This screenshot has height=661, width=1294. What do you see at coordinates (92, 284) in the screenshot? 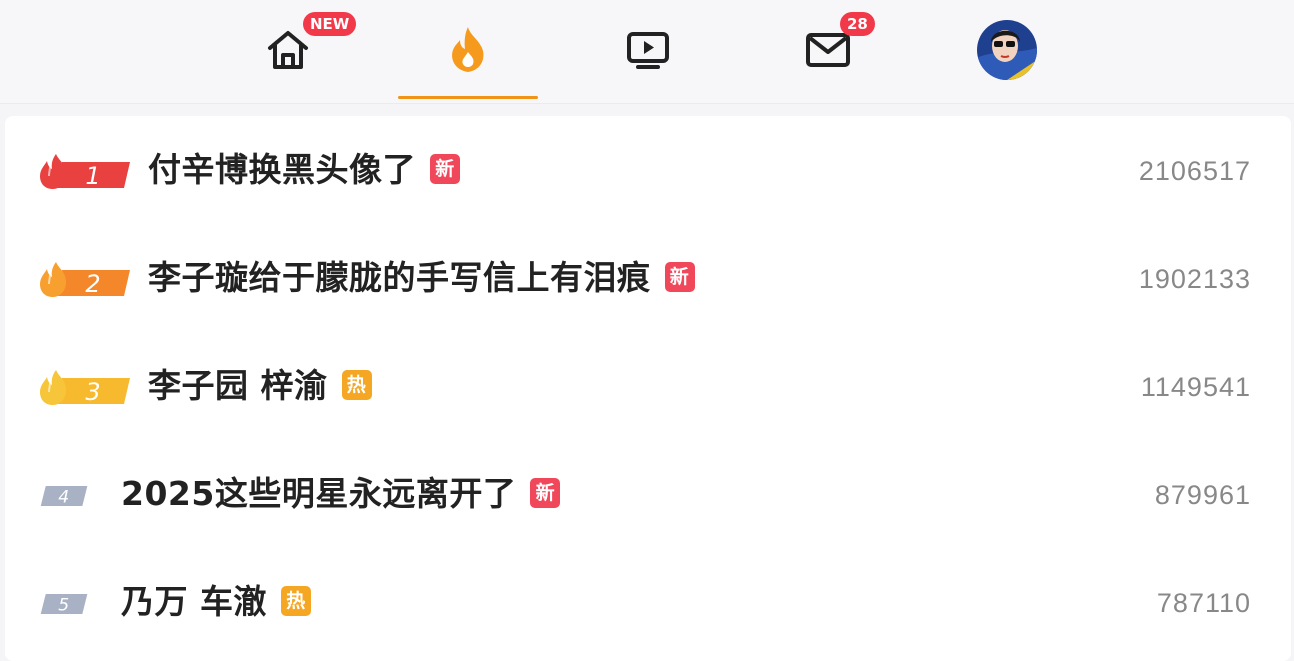
I see `rank-number: 2` at bounding box center [92, 284].